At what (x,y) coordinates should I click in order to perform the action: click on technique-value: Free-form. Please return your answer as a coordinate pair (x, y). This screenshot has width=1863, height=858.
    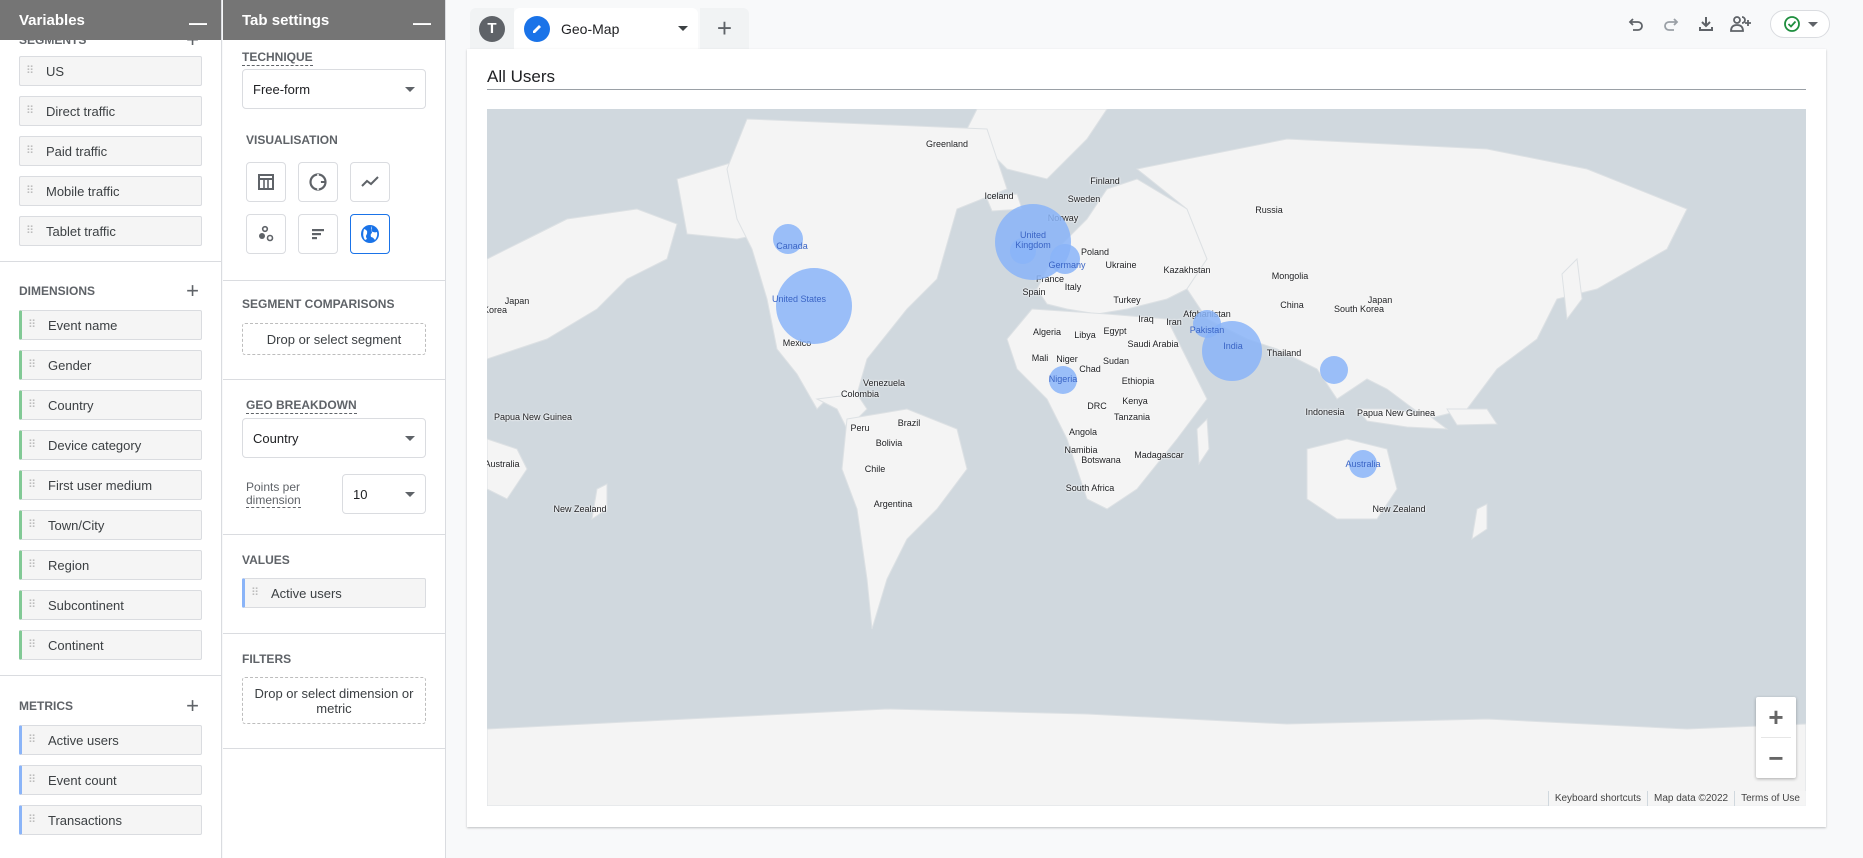
    Looking at the image, I should click on (282, 89).